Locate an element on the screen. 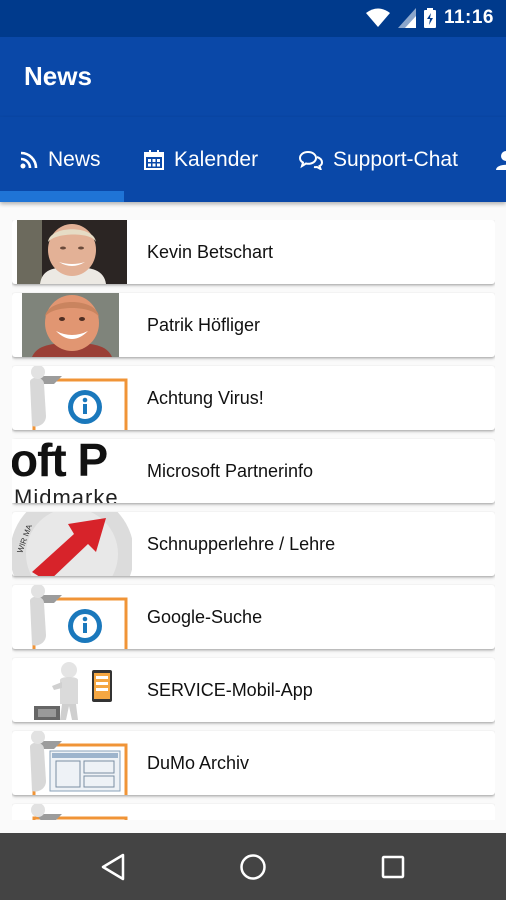 This screenshot has width=506, height=900. news-item: Patrik Höfliger is located at coordinates (253, 325).